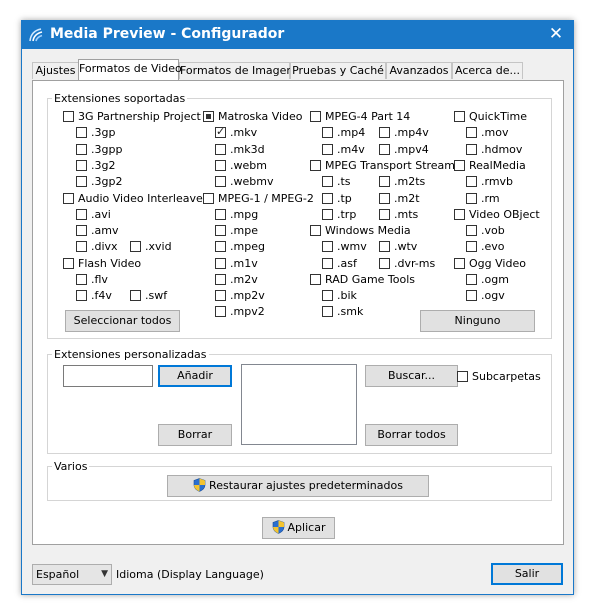 The width and height of the screenshot is (595, 615). I want to click on checkbox-ext-tp: .tp, so click(337, 199).